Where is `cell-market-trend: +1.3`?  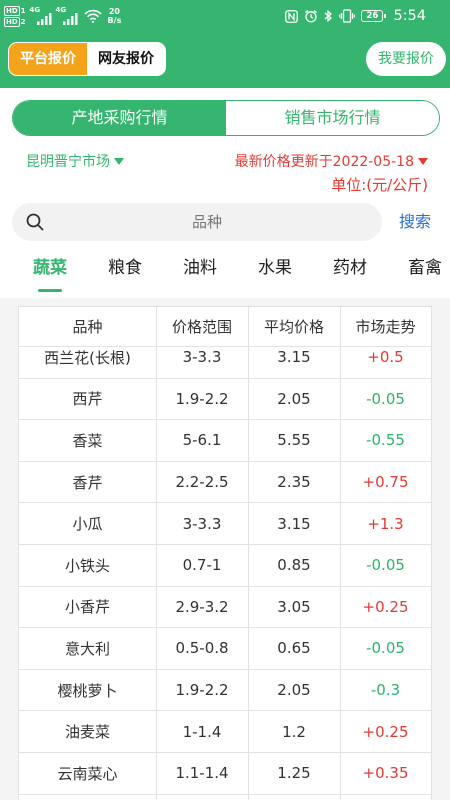 cell-market-trend: +1.3 is located at coordinates (385, 523).